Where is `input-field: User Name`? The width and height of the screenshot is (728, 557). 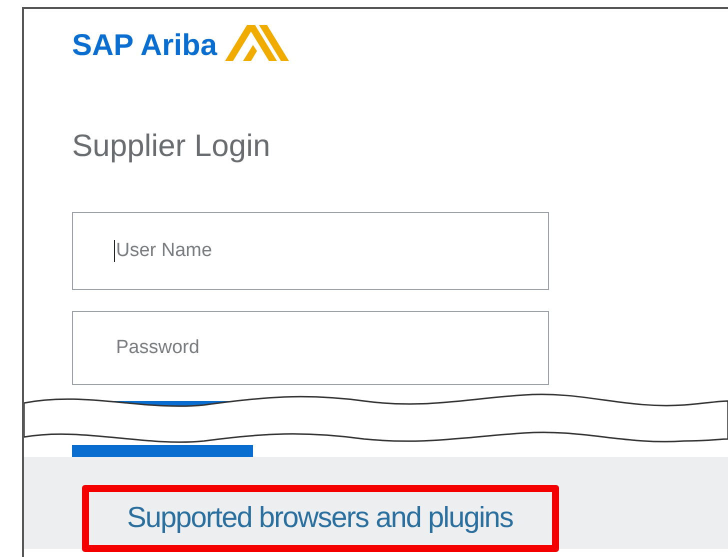
input-field: User Name is located at coordinates (310, 251).